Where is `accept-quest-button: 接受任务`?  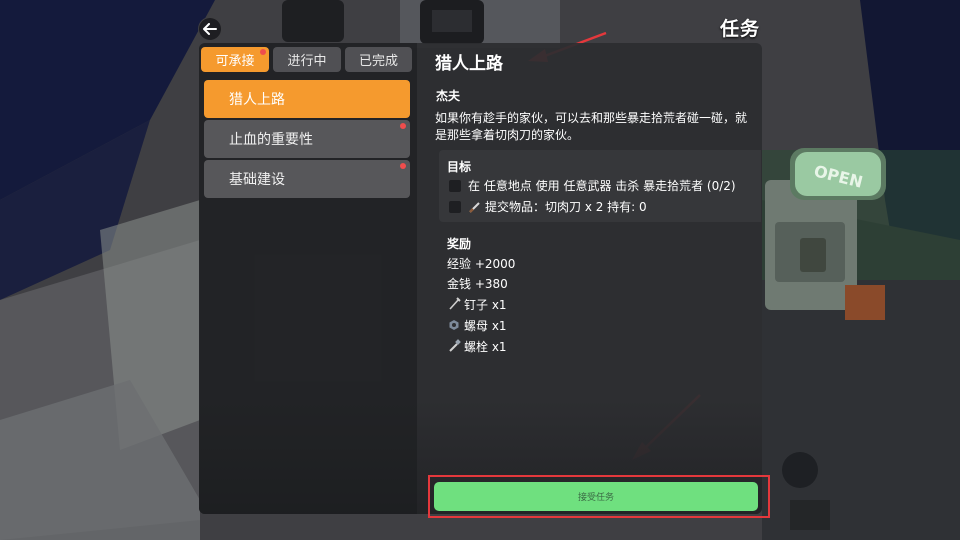
accept-quest-button: 接受任务 is located at coordinates (596, 496).